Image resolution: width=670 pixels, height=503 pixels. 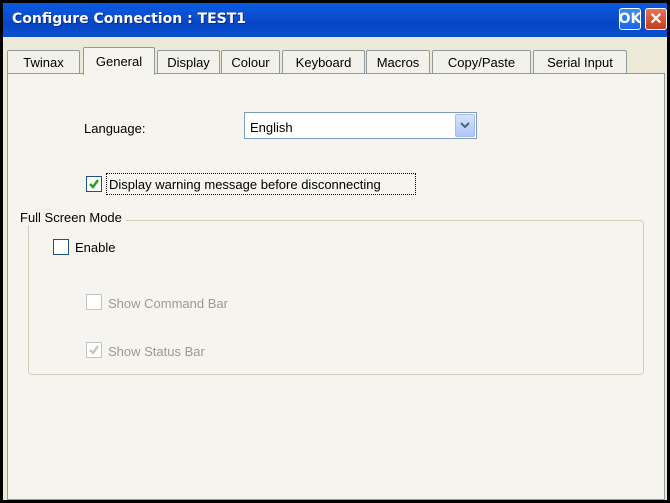 I want to click on show-status-bar-label: Show Status Bar, so click(x=156, y=351).